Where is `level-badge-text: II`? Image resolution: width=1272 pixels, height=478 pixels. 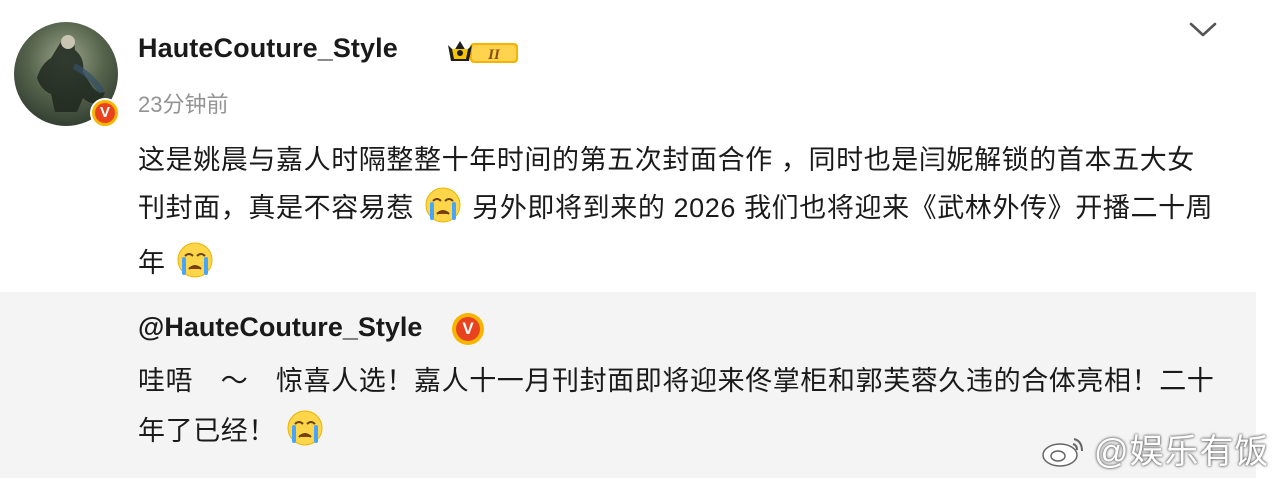 level-badge-text: II is located at coordinates (494, 55).